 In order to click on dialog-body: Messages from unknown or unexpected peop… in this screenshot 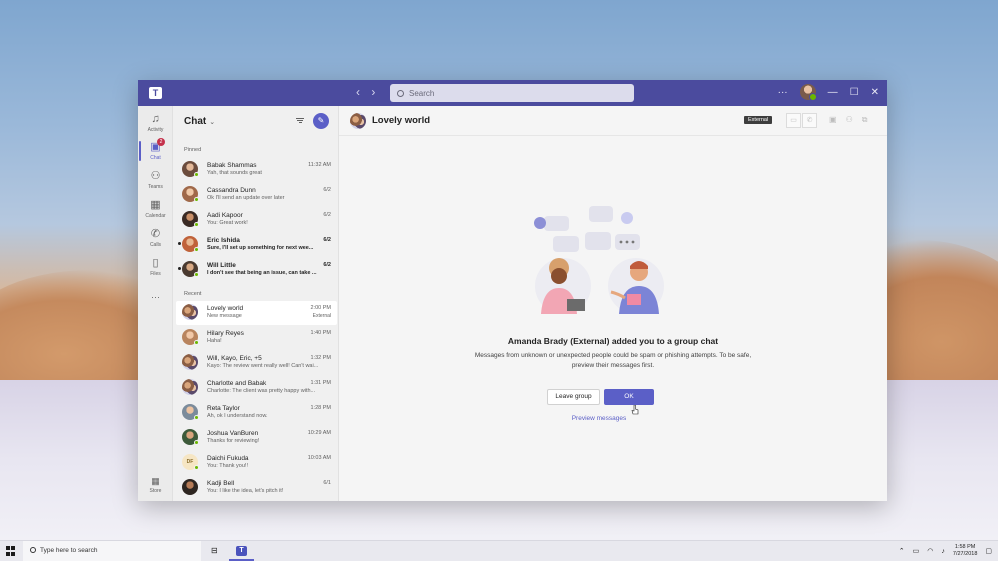, I will do `click(613, 360)`.